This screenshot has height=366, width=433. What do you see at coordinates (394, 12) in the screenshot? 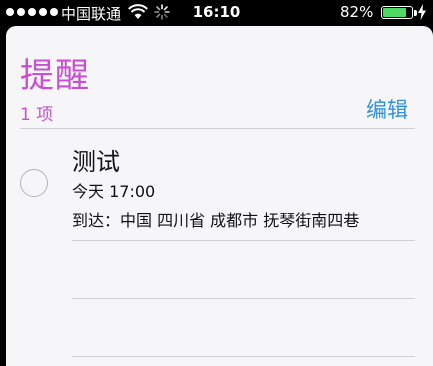
I see `battery-level-fill` at bounding box center [394, 12].